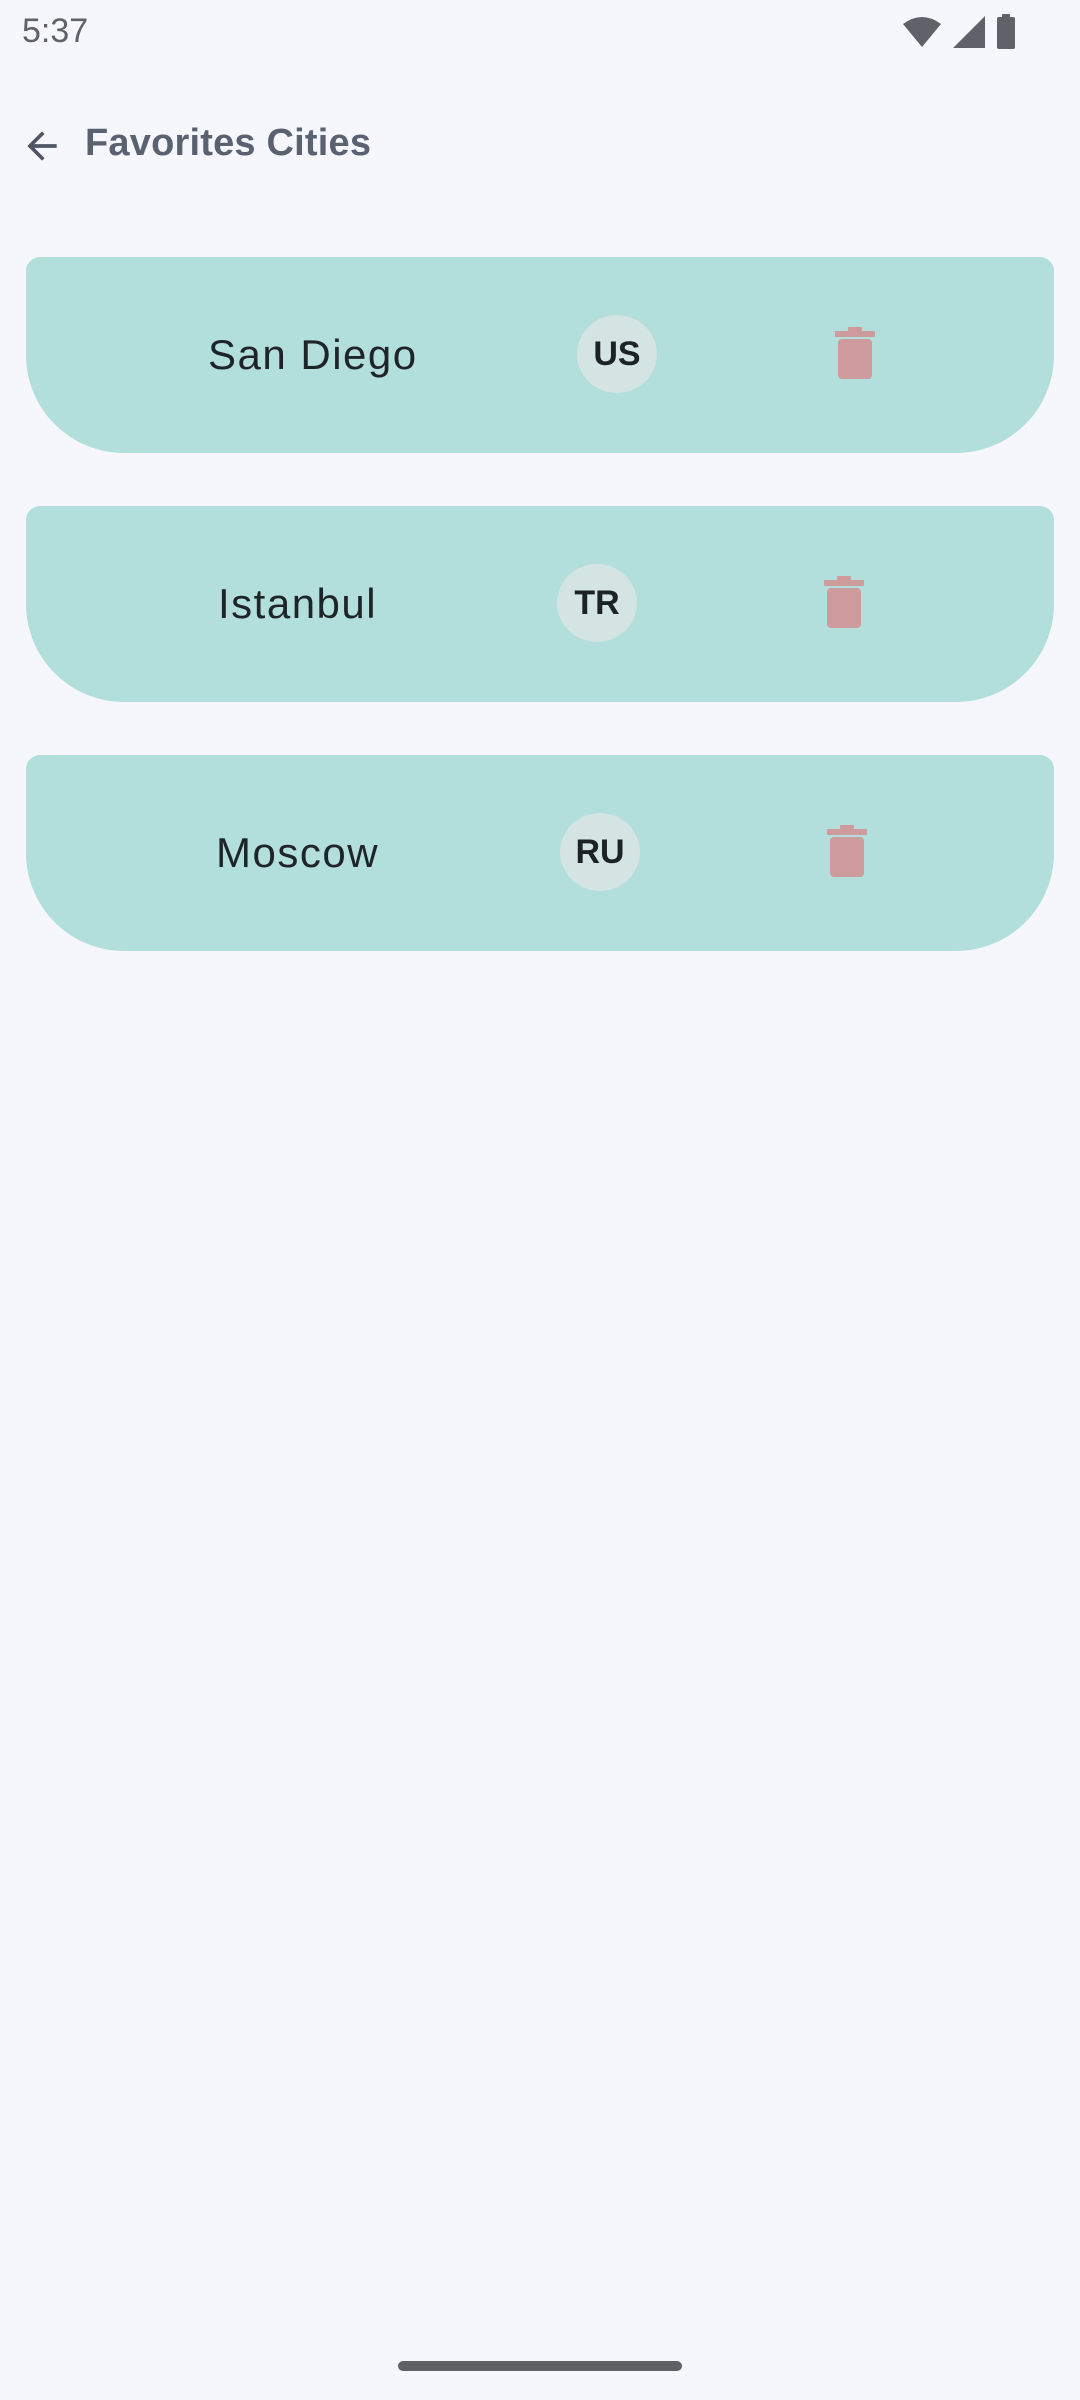 The height and width of the screenshot is (2400, 1080). What do you see at coordinates (298, 603) in the screenshot?
I see `city-name: Istanbul` at bounding box center [298, 603].